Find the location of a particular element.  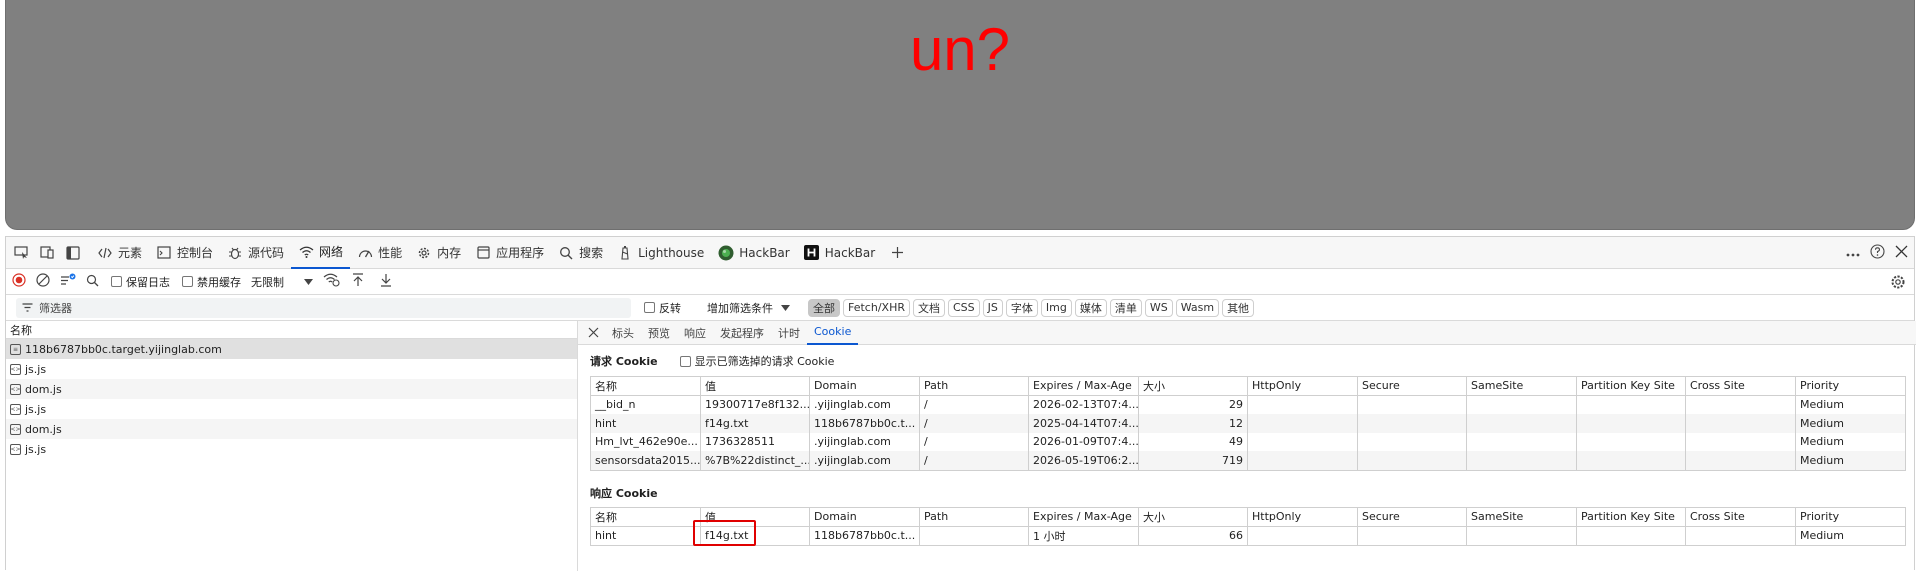

preserve-log-checkbox: 保留日志 is located at coordinates (140, 282).